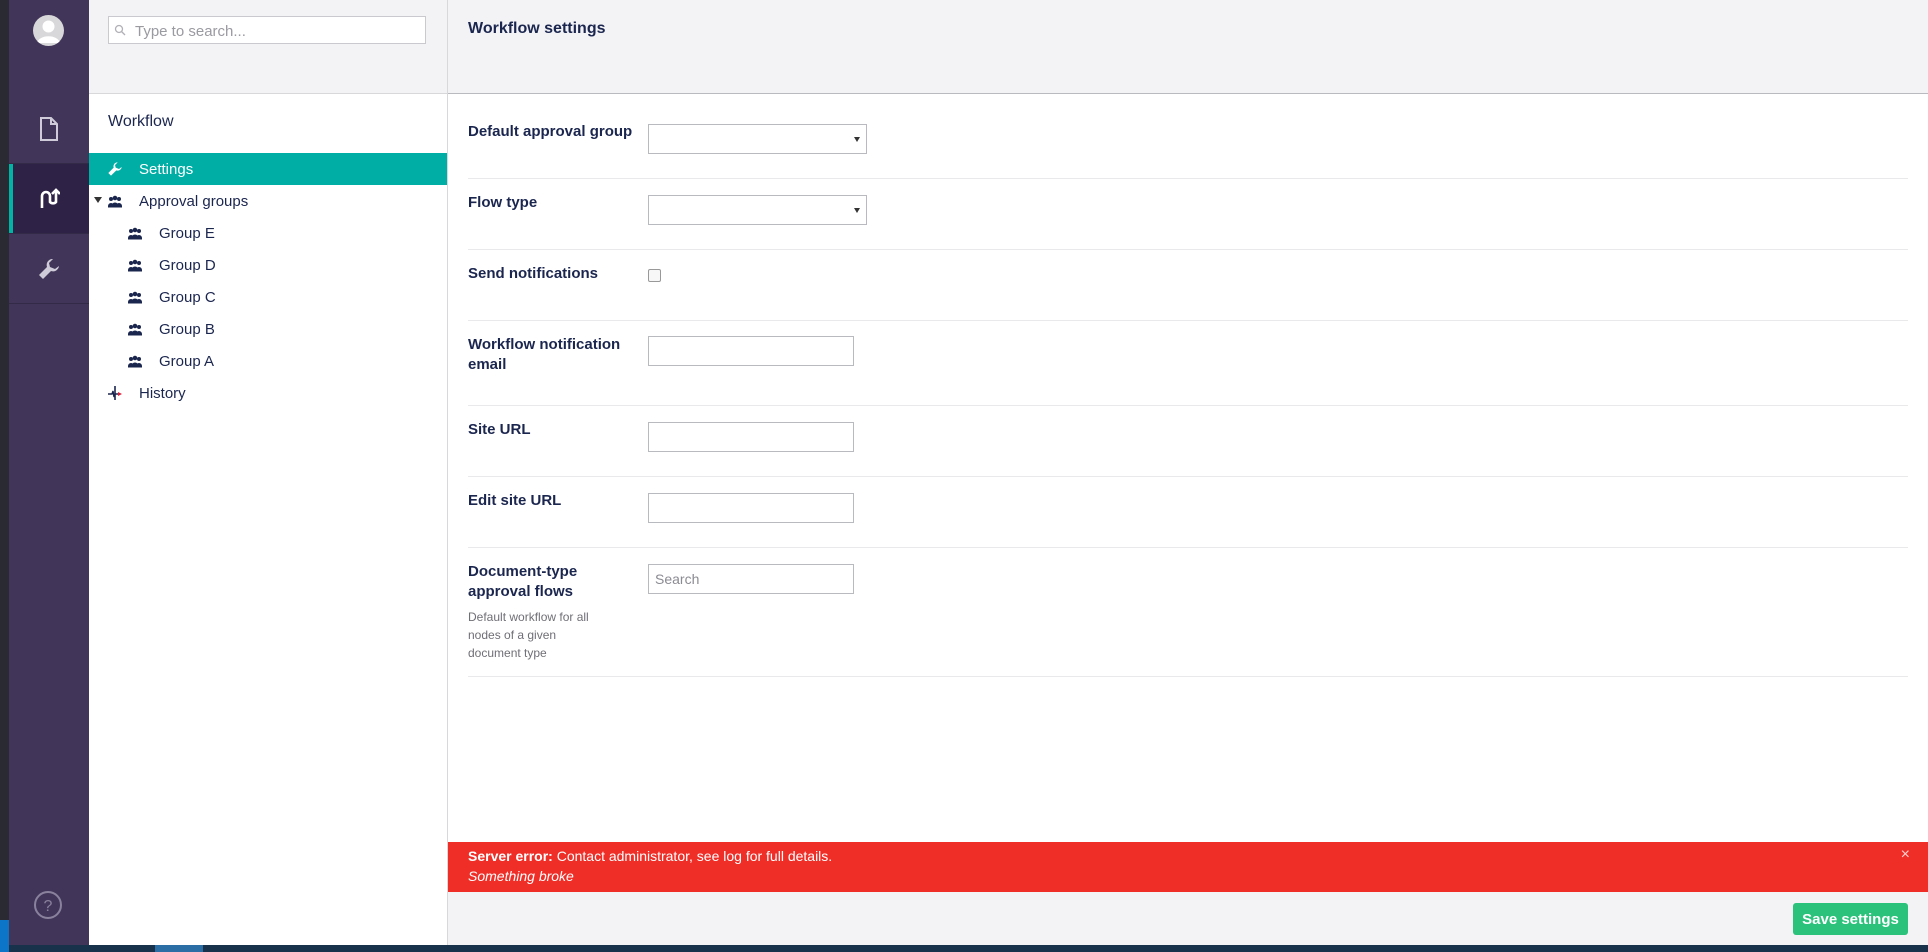 The image size is (1928, 952). What do you see at coordinates (268, 233) in the screenshot?
I see `tree-node-group-e: Group E` at bounding box center [268, 233].